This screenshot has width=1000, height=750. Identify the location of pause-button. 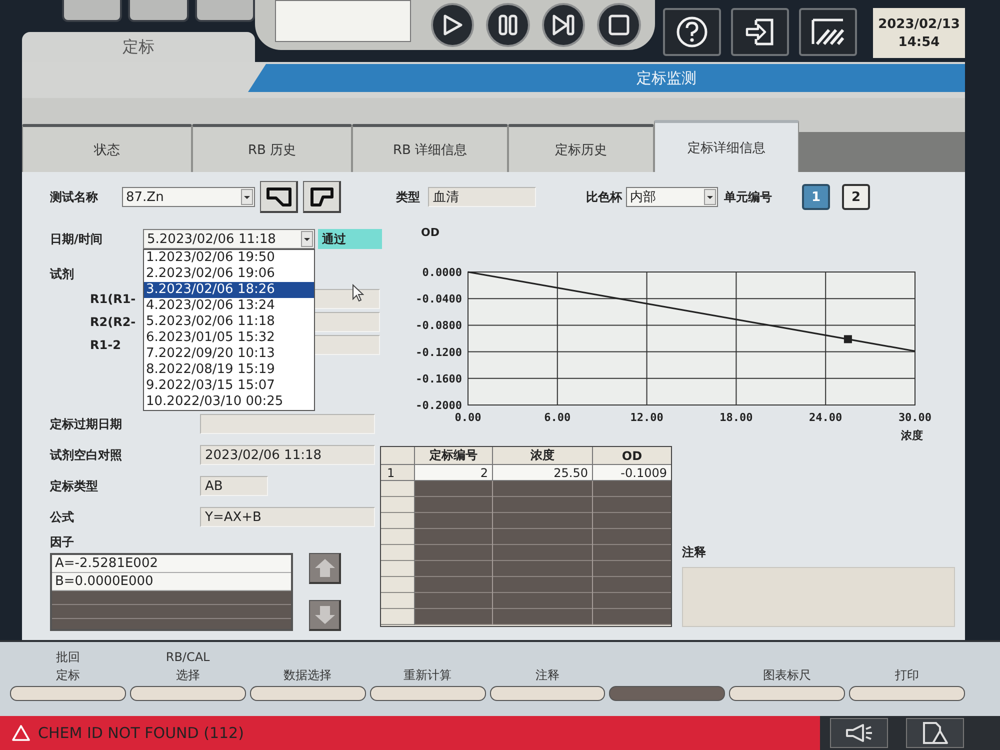
(508, 25).